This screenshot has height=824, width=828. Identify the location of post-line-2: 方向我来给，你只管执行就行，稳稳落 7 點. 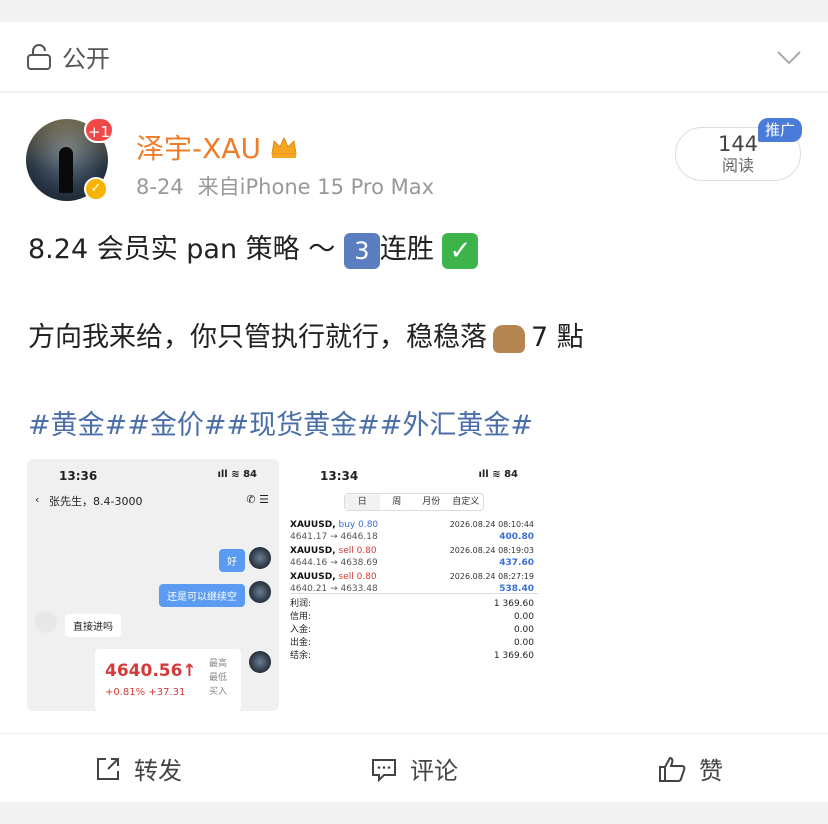
(306, 337).